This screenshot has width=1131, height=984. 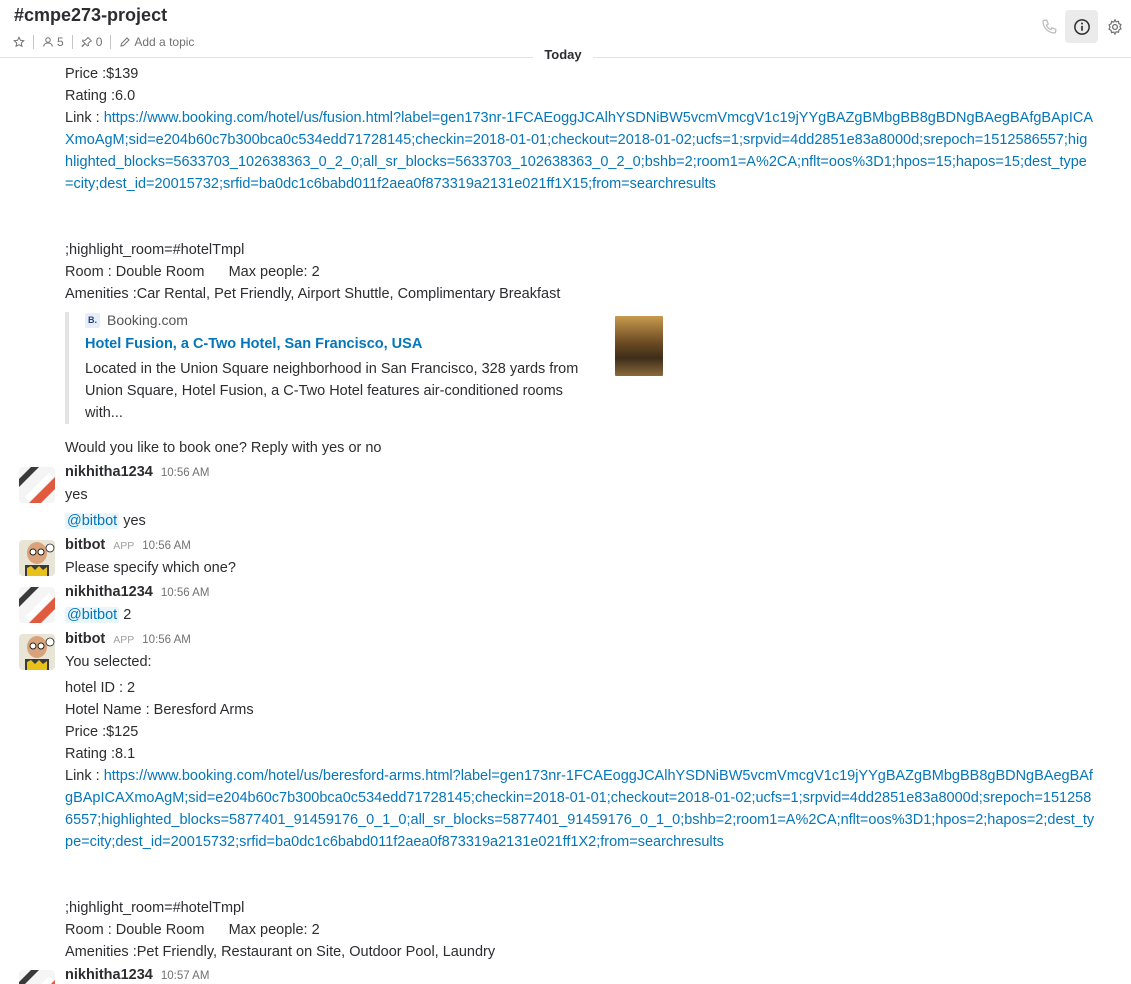 What do you see at coordinates (90, 15) in the screenshot?
I see `channel-title: #cmpe273-project` at bounding box center [90, 15].